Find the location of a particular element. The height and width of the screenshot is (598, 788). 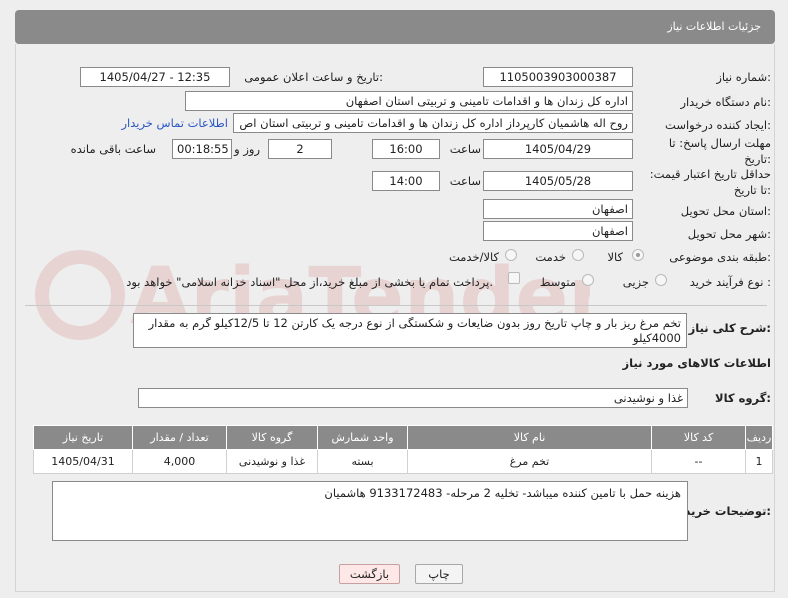

reply-days-field: 2 is located at coordinates (300, 149).